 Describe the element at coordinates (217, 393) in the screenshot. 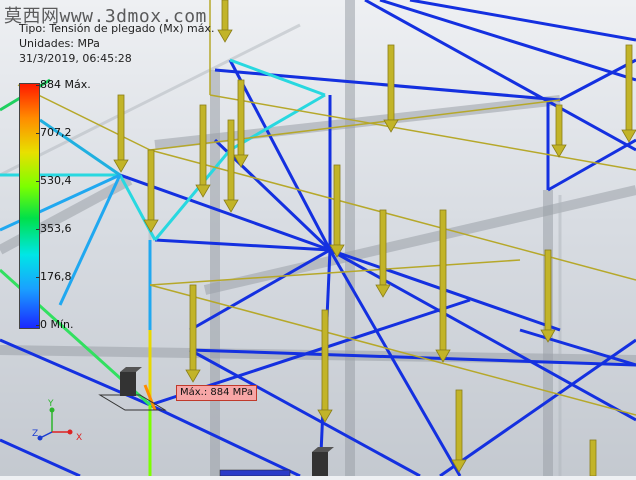

I see `max-value-probe: Máx.: 884 MPa` at that location.